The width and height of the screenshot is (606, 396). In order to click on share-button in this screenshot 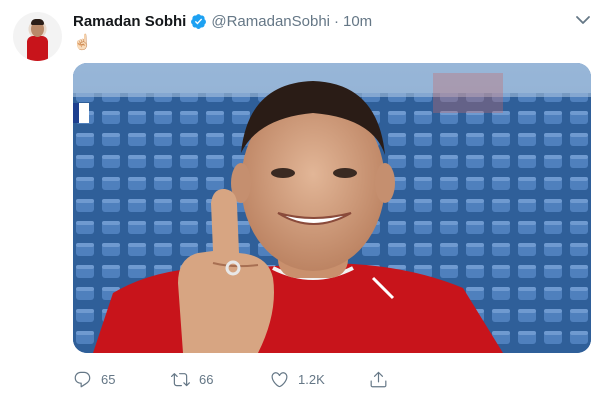, I will do `click(378, 379)`.